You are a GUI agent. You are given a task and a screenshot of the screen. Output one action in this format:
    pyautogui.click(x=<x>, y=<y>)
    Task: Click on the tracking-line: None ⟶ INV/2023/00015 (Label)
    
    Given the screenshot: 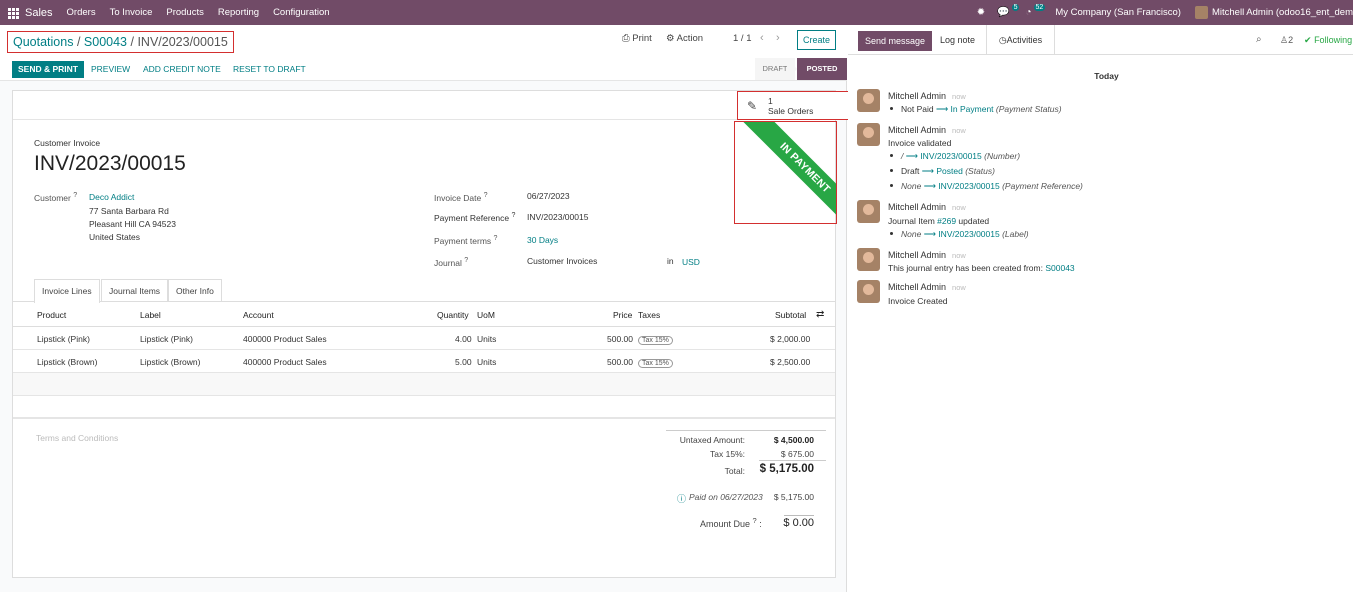 What is the action you would take?
    pyautogui.click(x=959, y=234)
    